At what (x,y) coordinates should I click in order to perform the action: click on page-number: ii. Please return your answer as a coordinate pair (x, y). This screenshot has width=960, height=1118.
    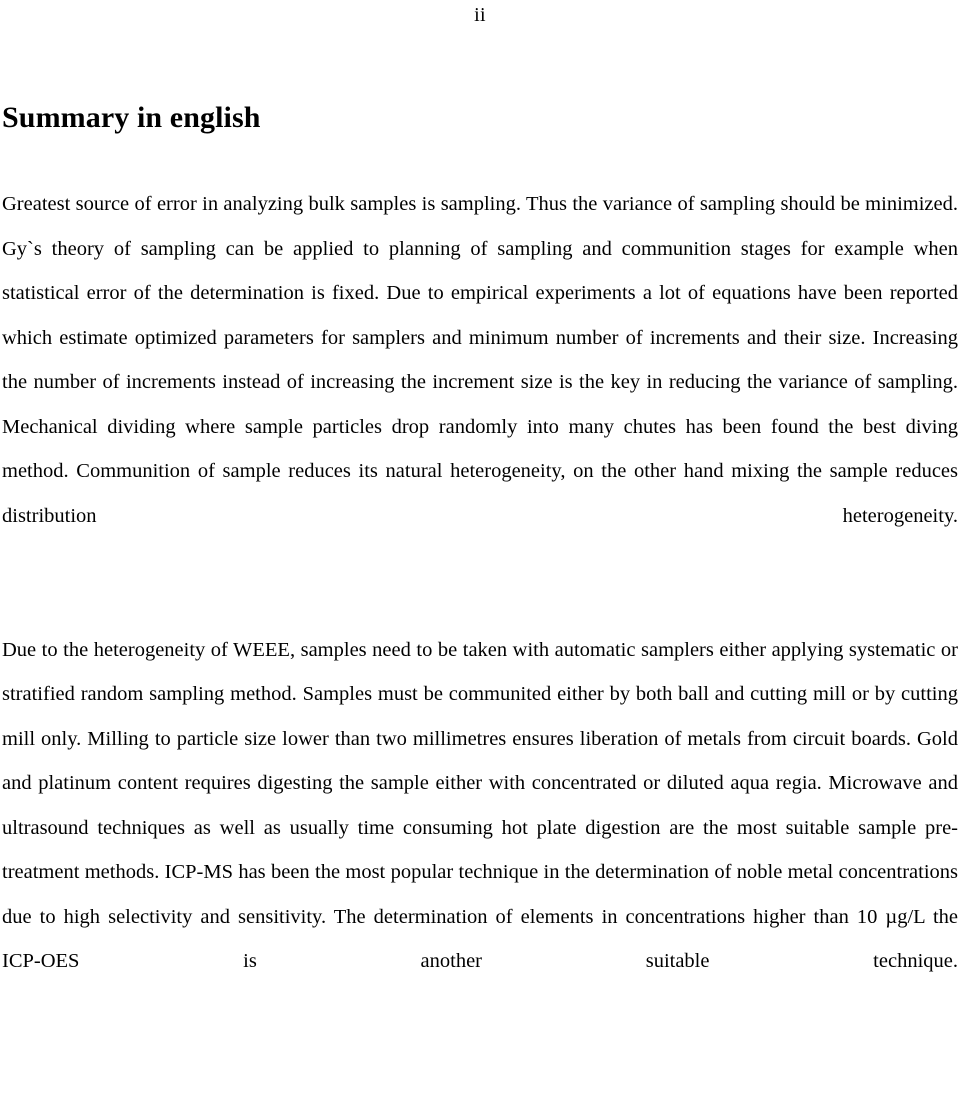
    Looking at the image, I should click on (480, 15).